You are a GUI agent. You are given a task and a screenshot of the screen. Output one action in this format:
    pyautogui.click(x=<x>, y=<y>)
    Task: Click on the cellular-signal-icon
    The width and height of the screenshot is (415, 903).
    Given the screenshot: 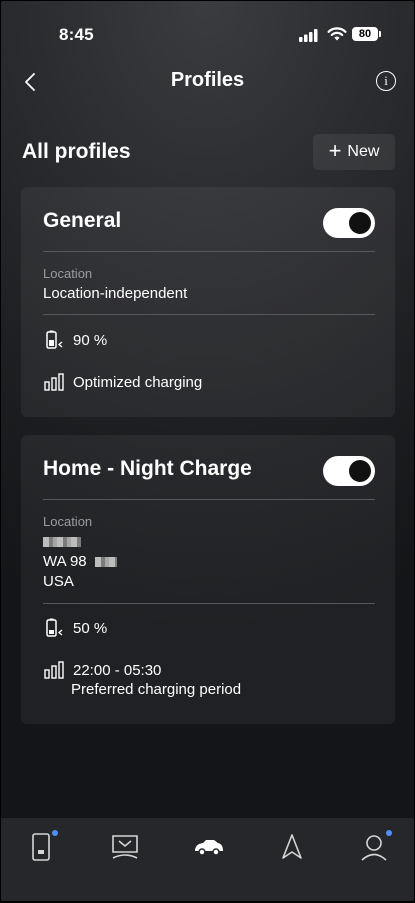 What is the action you would take?
    pyautogui.click(x=308, y=35)
    